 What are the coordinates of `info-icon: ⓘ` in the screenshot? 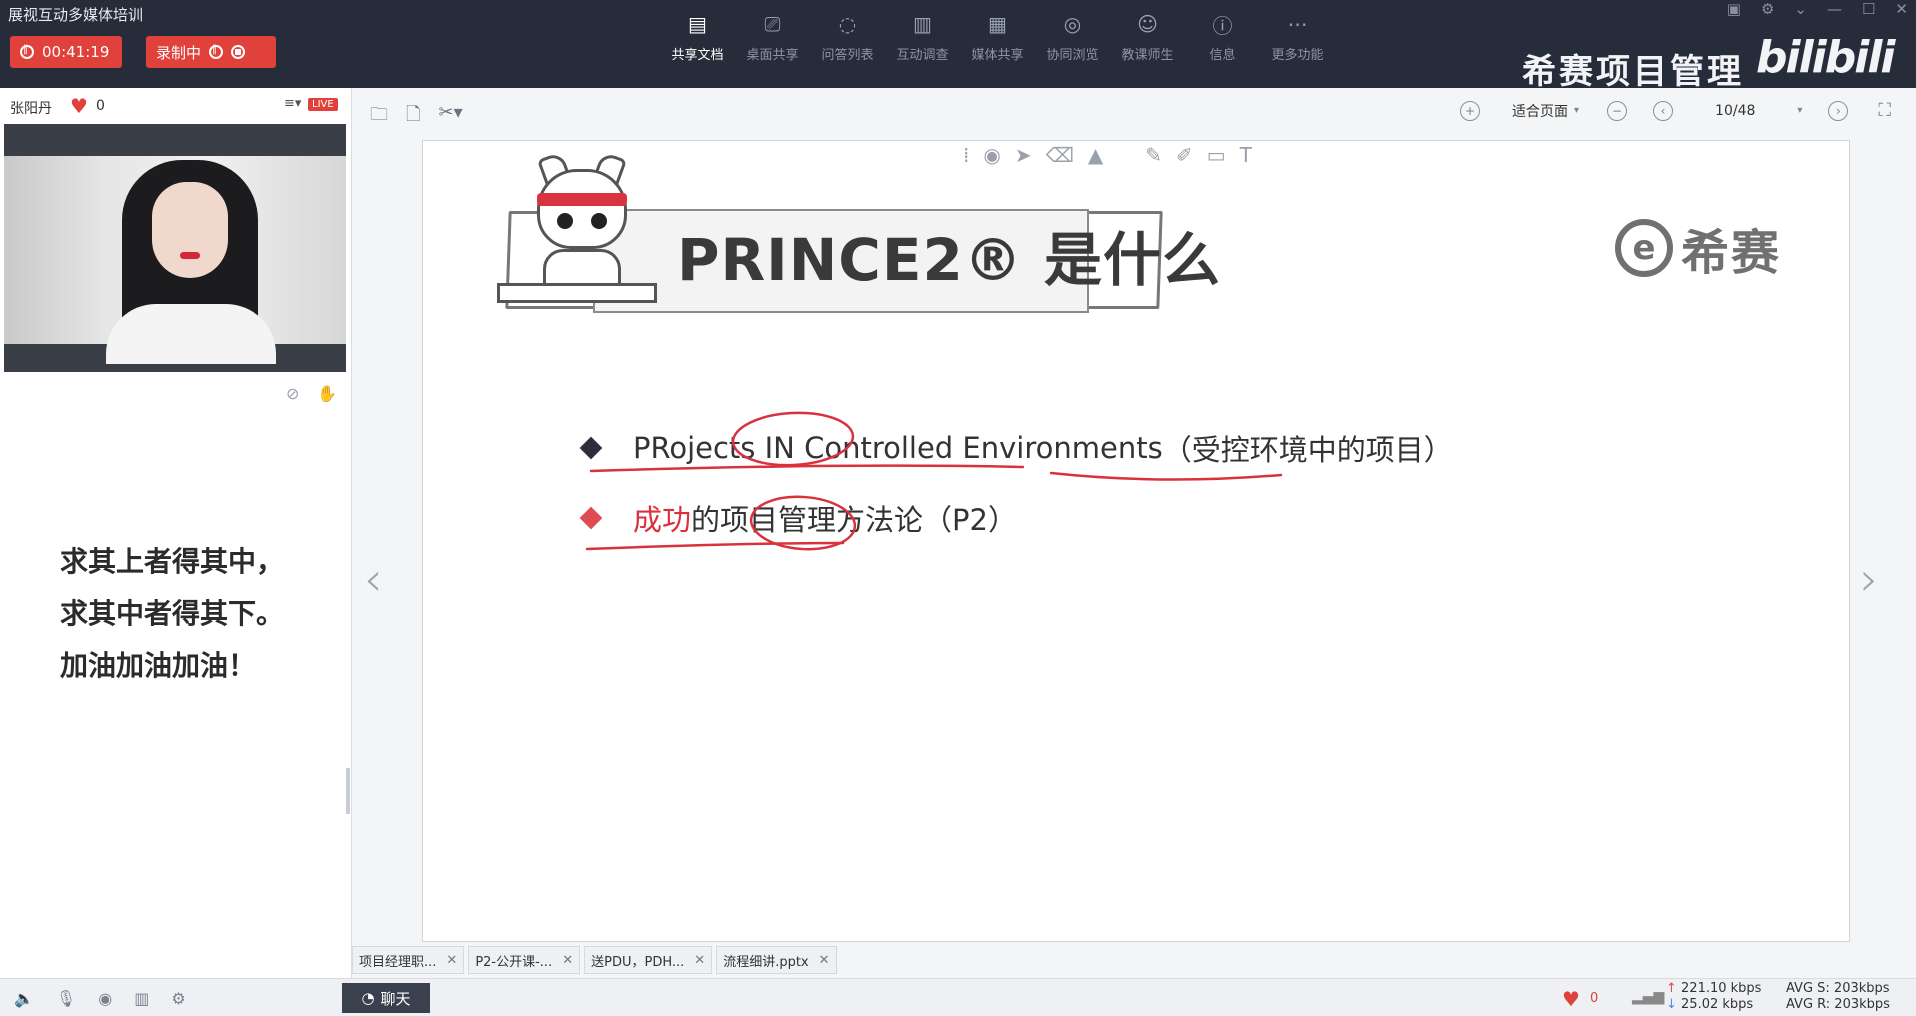 It's located at (1222, 25).